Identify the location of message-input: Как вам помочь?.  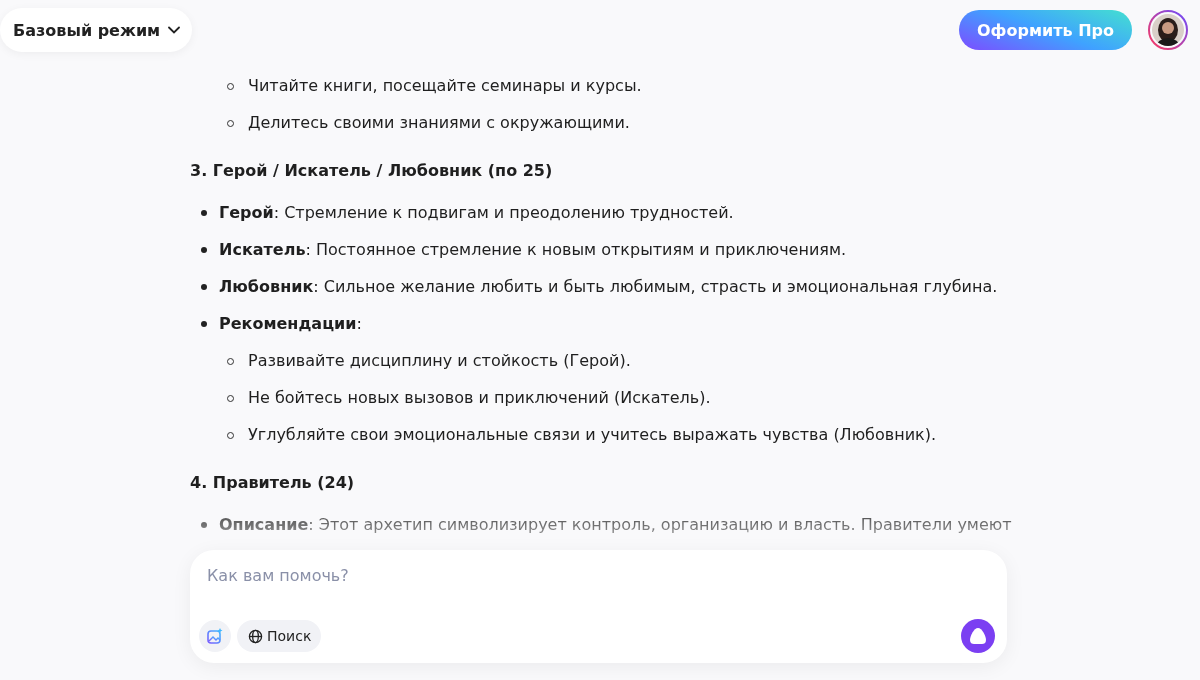
(597, 575).